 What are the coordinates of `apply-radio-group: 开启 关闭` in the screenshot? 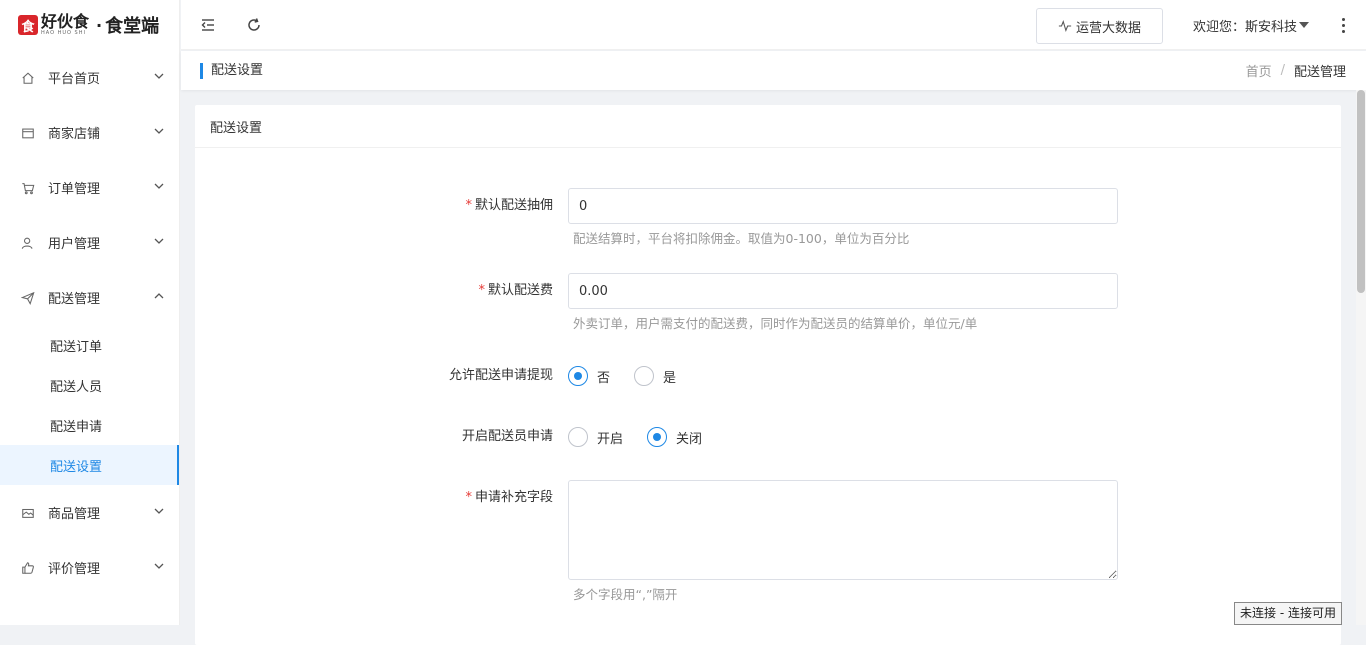 It's located at (647, 437).